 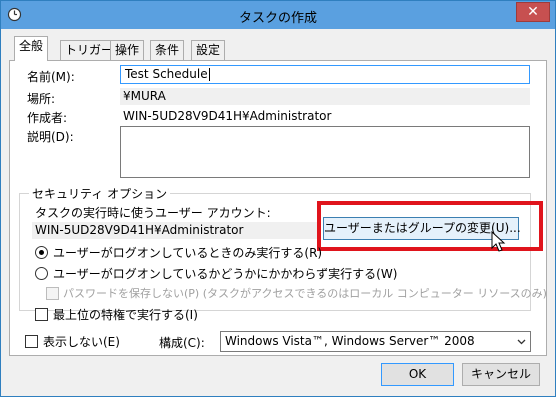 I want to click on title-bar: タスクの作成 ✕, so click(x=278, y=15).